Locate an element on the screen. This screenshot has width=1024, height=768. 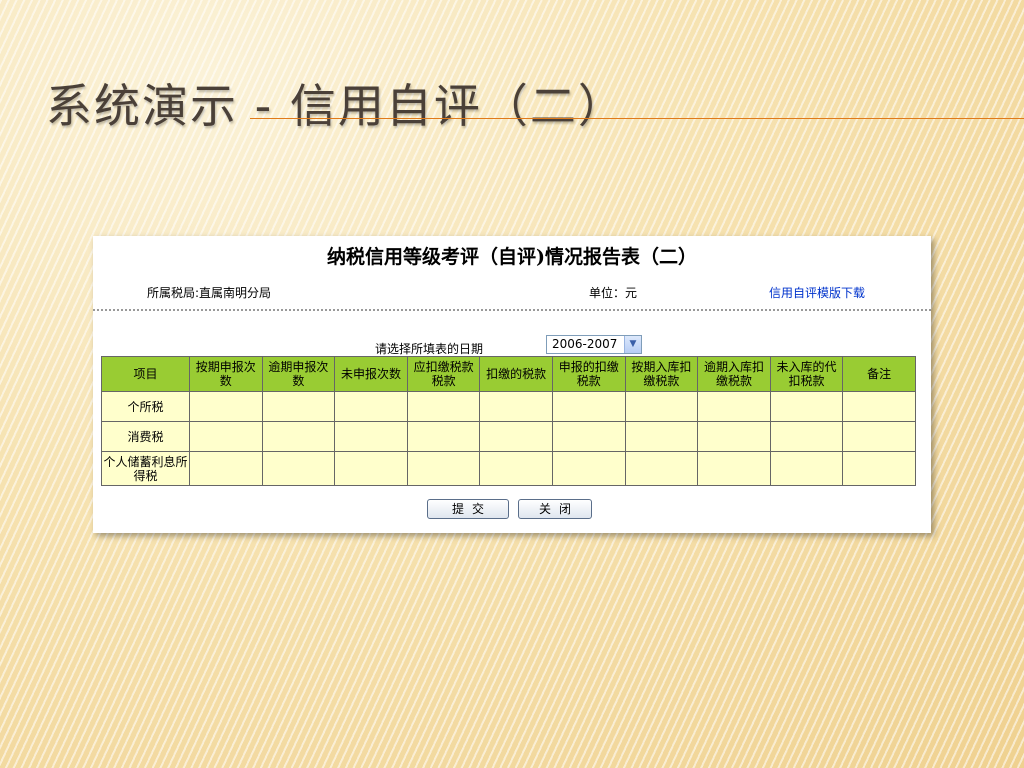
dotted-divider is located at coordinates (512, 310).